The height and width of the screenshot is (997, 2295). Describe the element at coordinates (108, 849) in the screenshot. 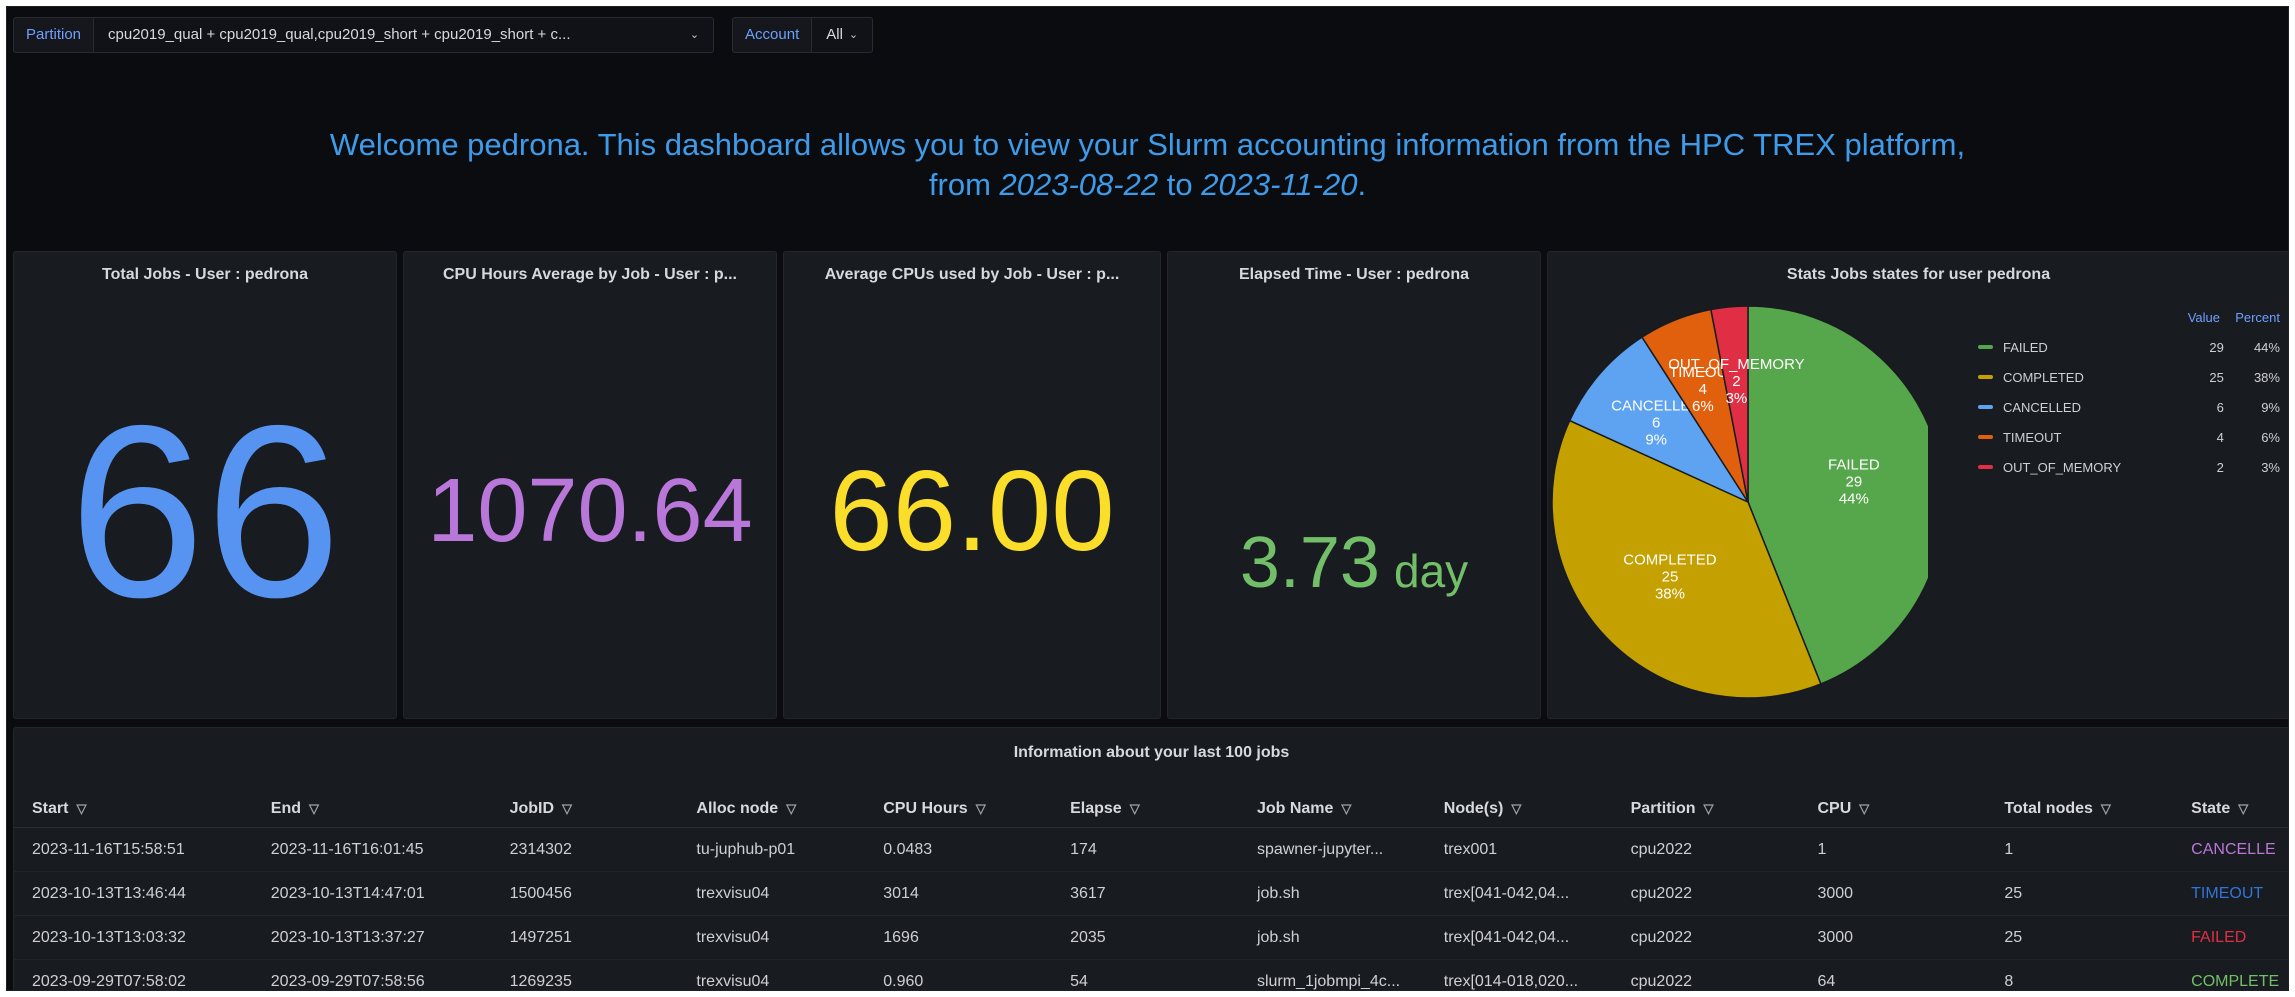

I see `table-cell-start: 2023-11-16T15:58:51` at that location.